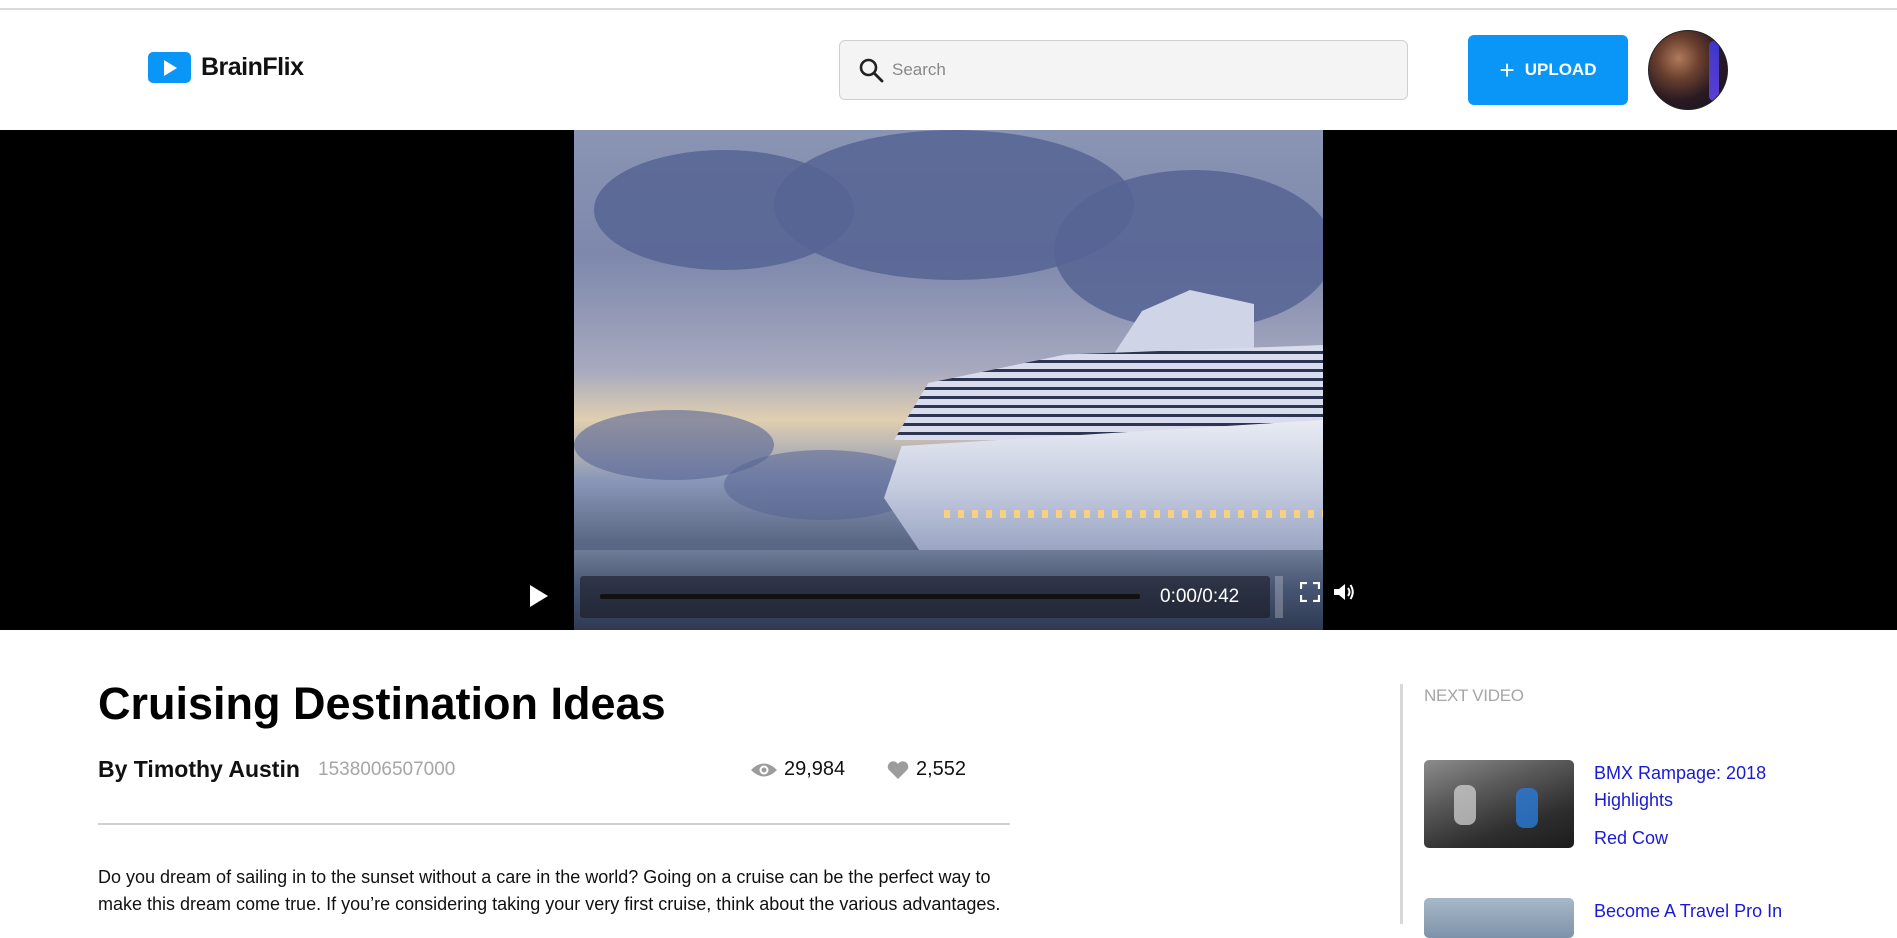 The height and width of the screenshot is (938, 1897). I want to click on search-box, so click(1123, 70).